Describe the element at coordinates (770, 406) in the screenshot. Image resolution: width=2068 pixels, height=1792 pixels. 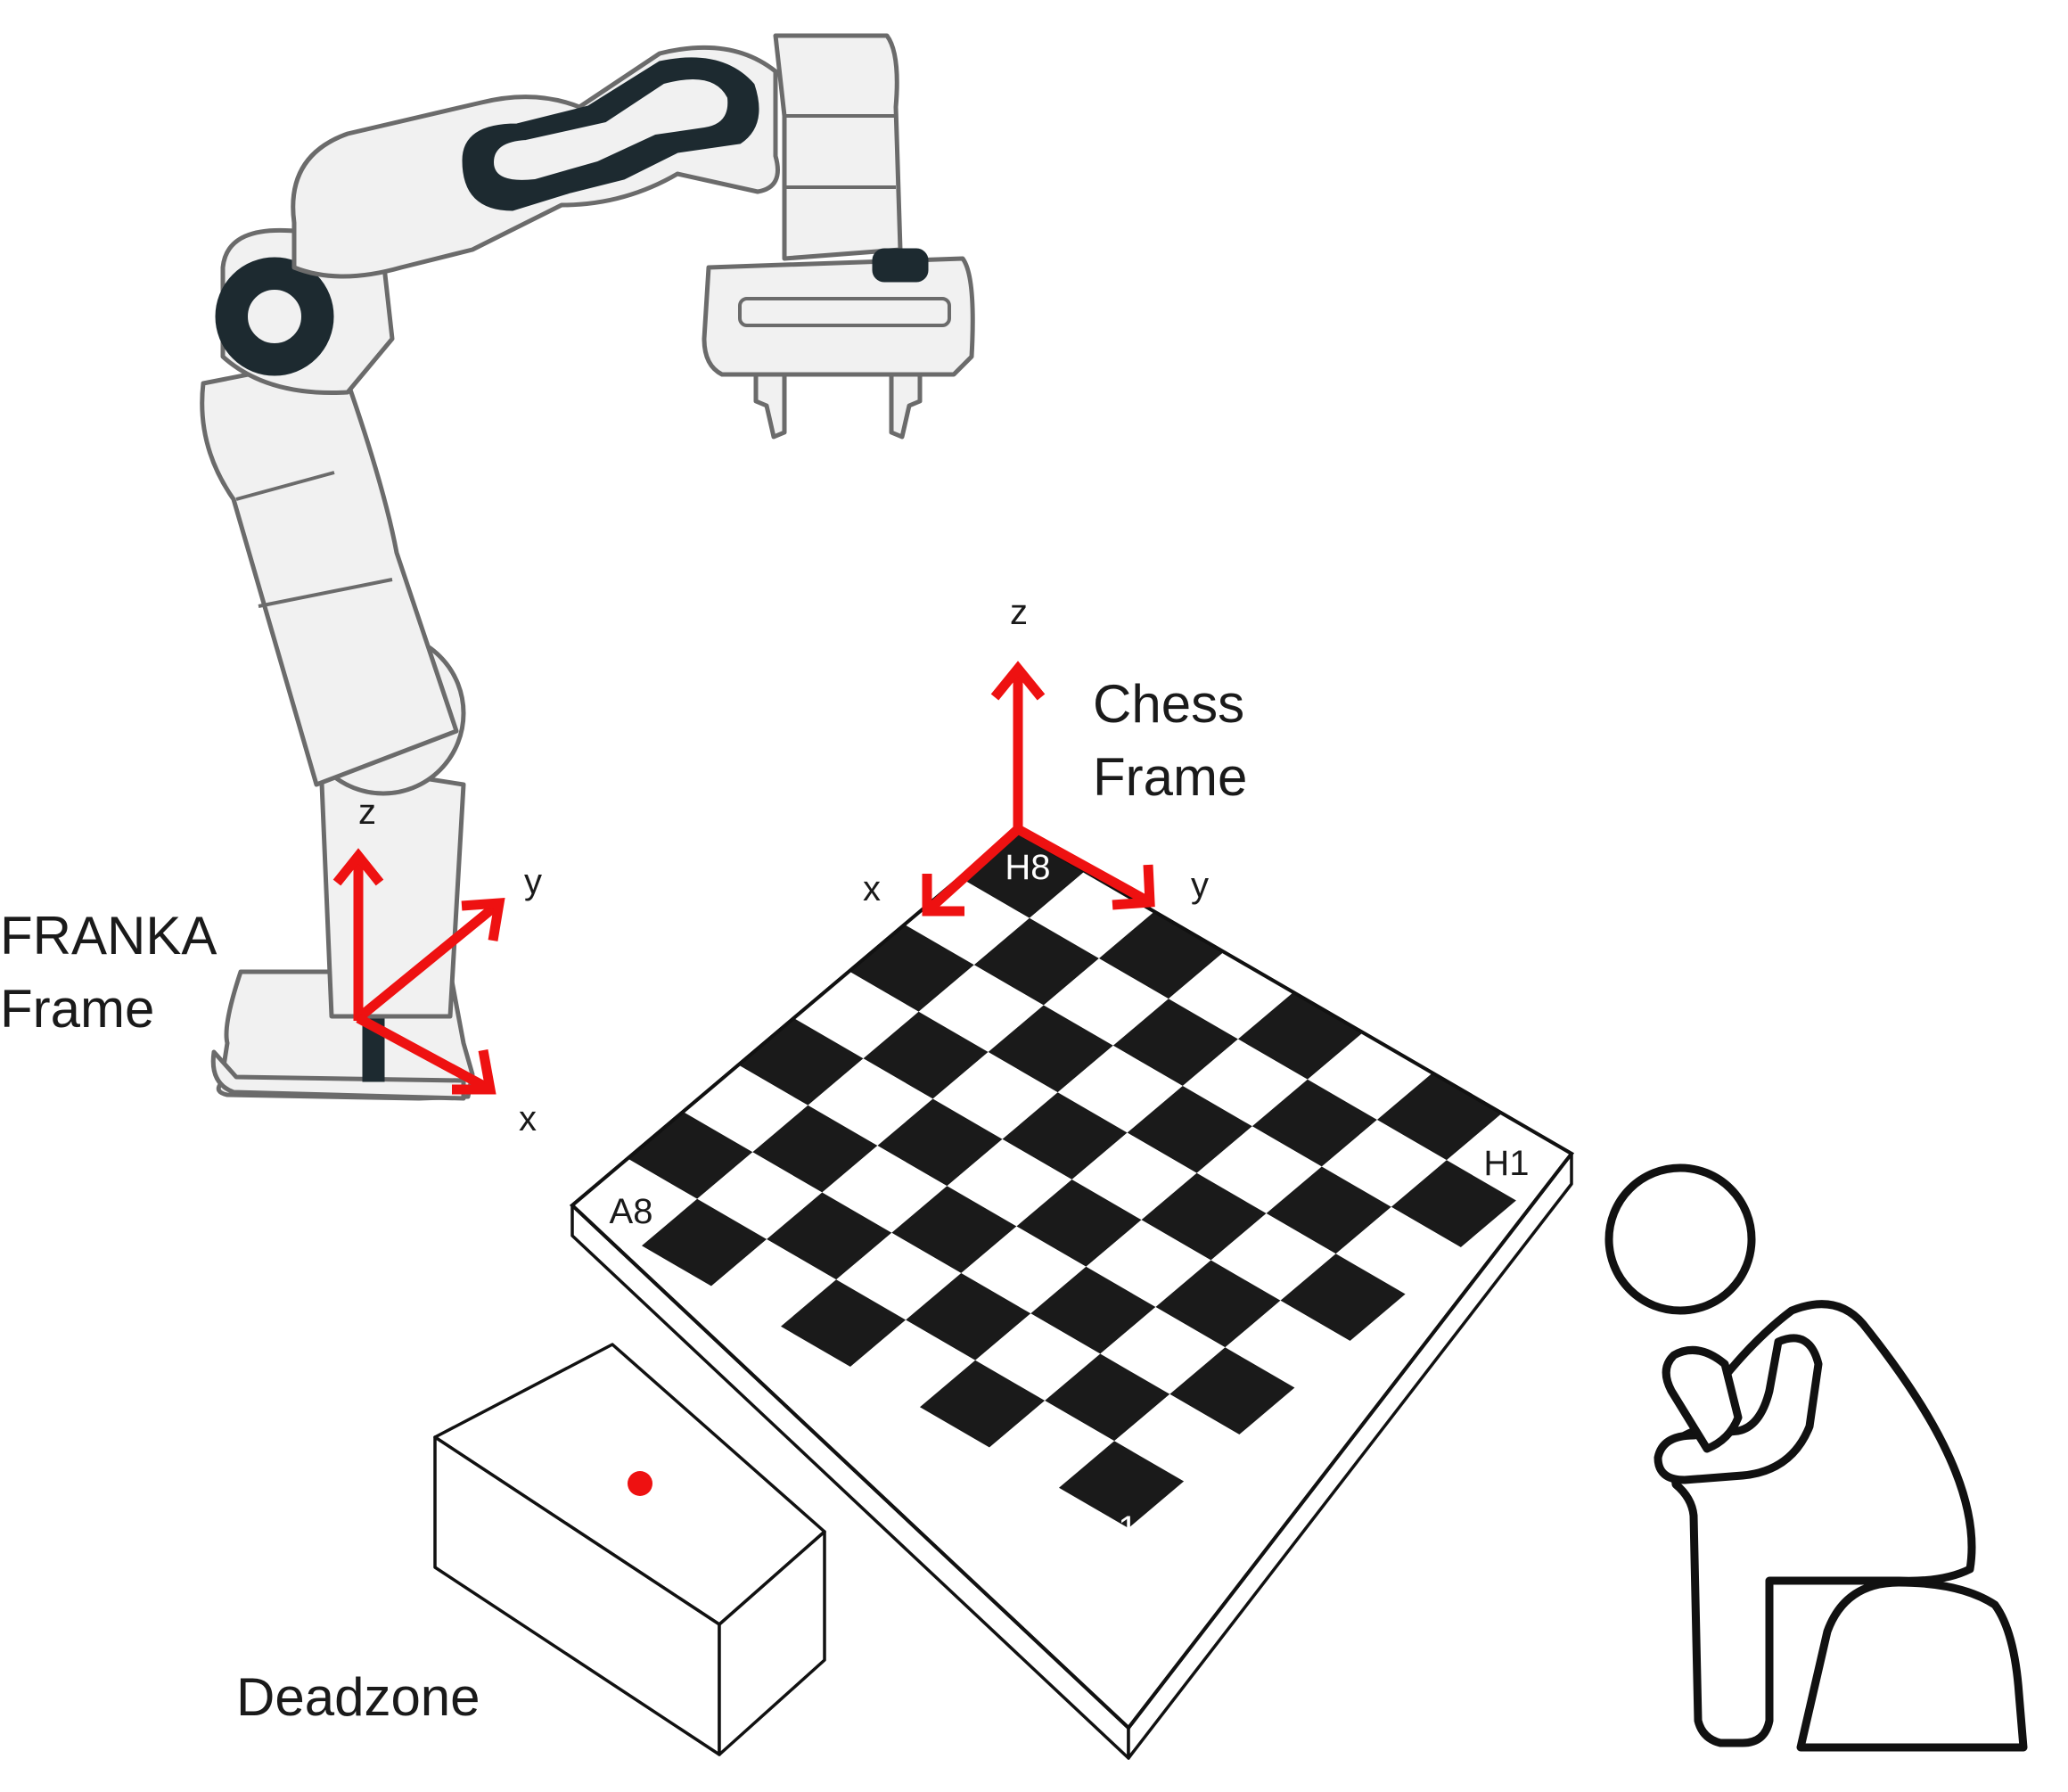
I see `robot-finger-left` at that location.